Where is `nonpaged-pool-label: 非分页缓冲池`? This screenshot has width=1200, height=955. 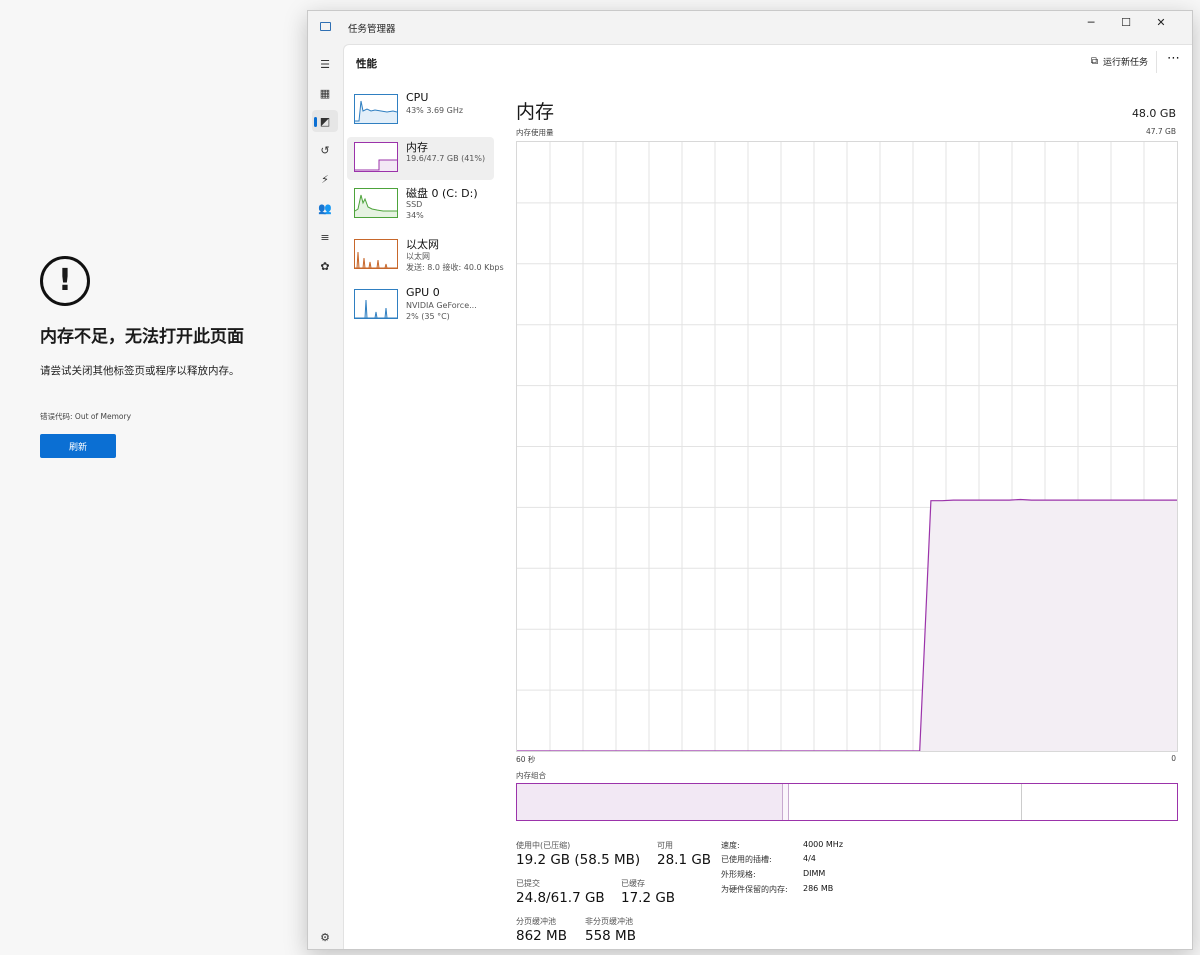
nonpaged-pool-label: 非分页缓冲池 is located at coordinates (609, 921).